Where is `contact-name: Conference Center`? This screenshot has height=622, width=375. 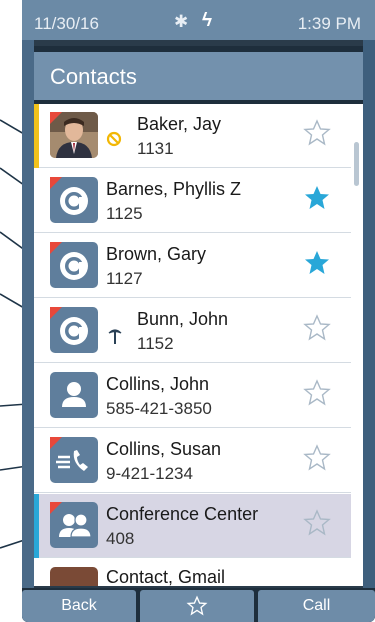
contact-name: Conference Center is located at coordinates (182, 514).